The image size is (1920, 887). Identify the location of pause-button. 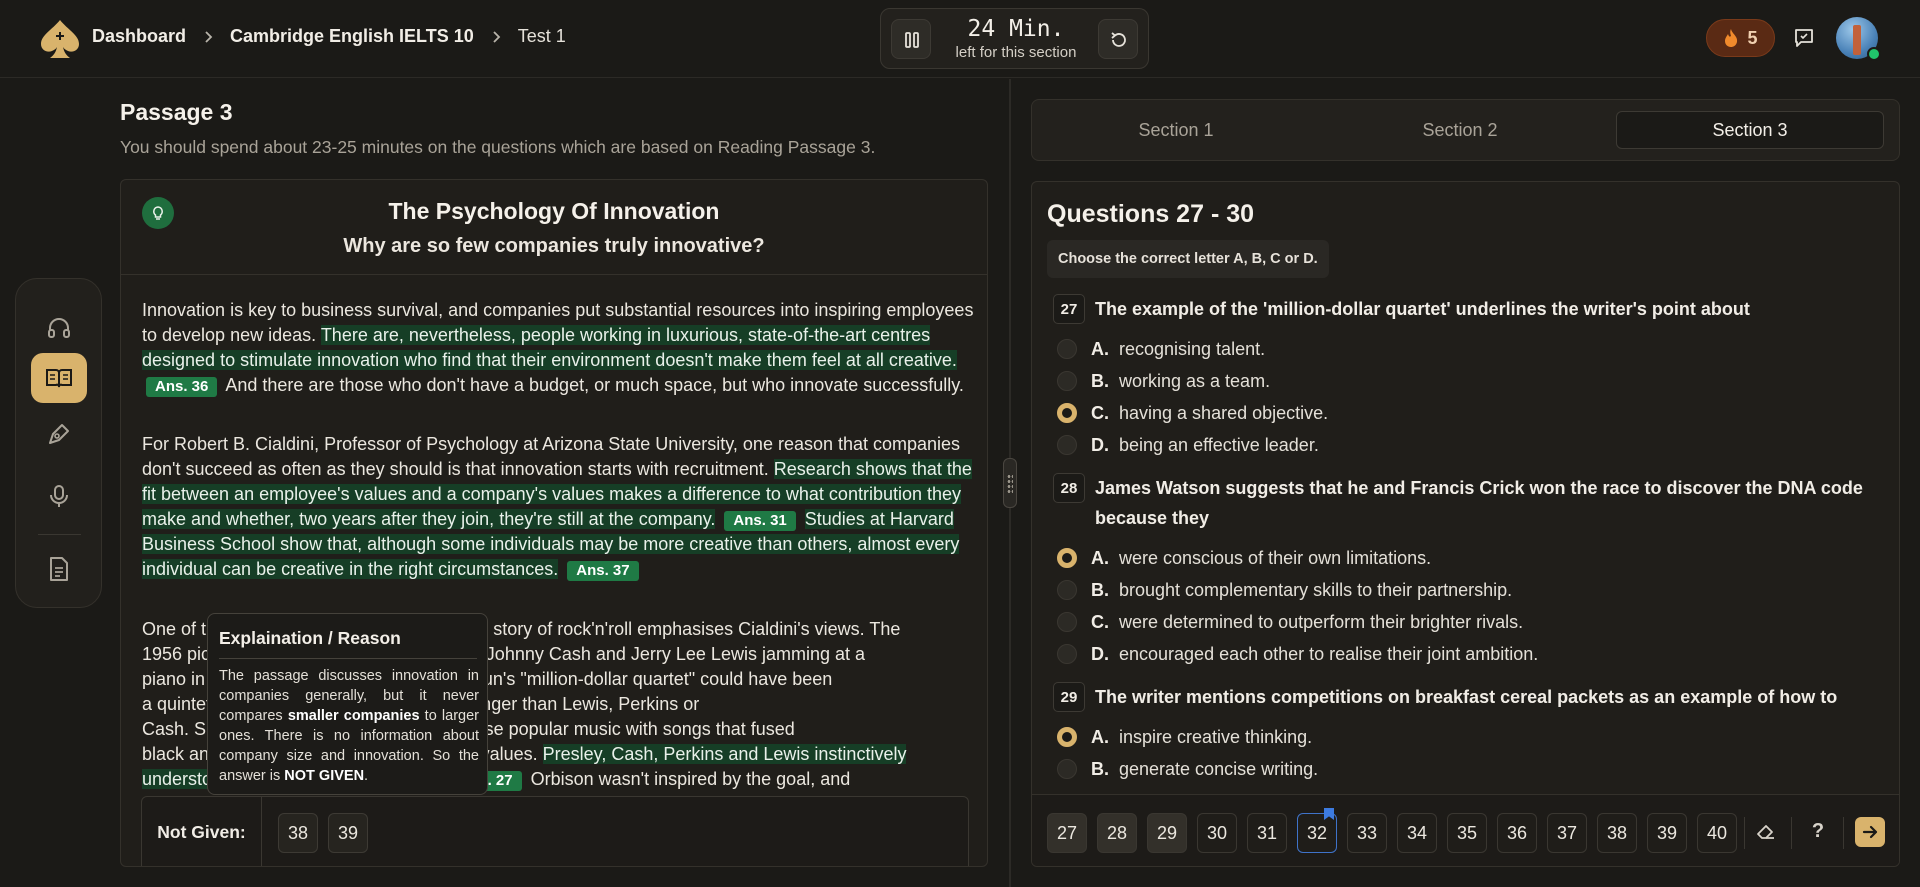
(911, 39).